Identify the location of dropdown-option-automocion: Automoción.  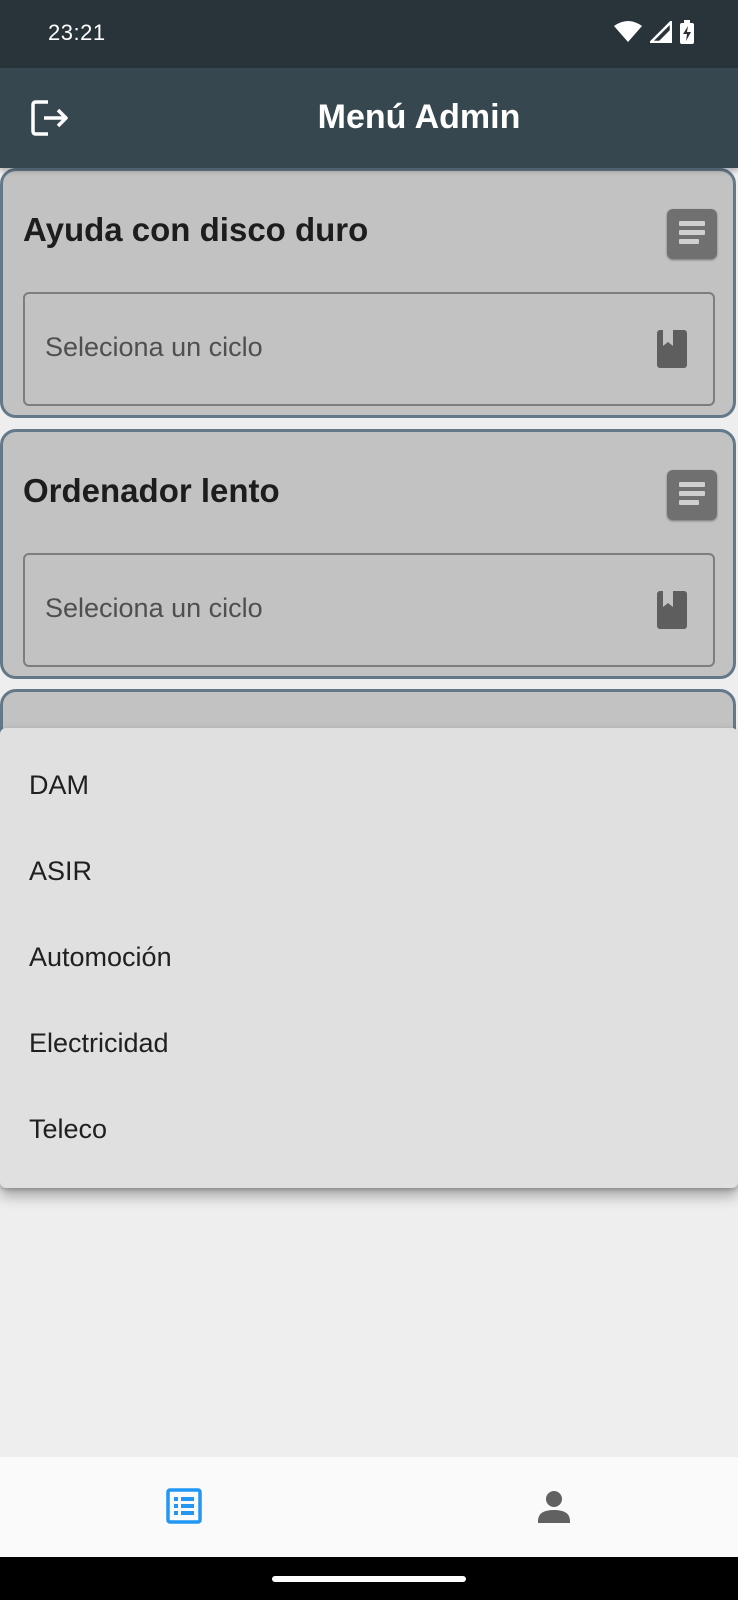
(369, 957).